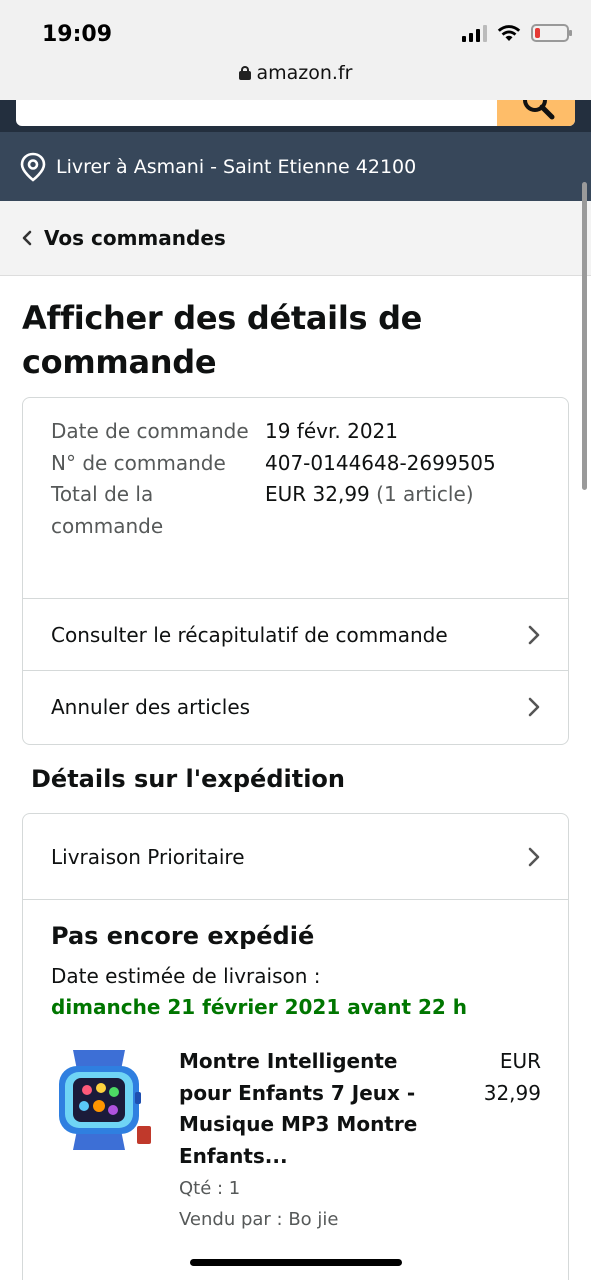 Image resolution: width=591 pixels, height=1280 pixels. What do you see at coordinates (380, 462) in the screenshot?
I see `order-number-value: 407-0144648-2699505` at bounding box center [380, 462].